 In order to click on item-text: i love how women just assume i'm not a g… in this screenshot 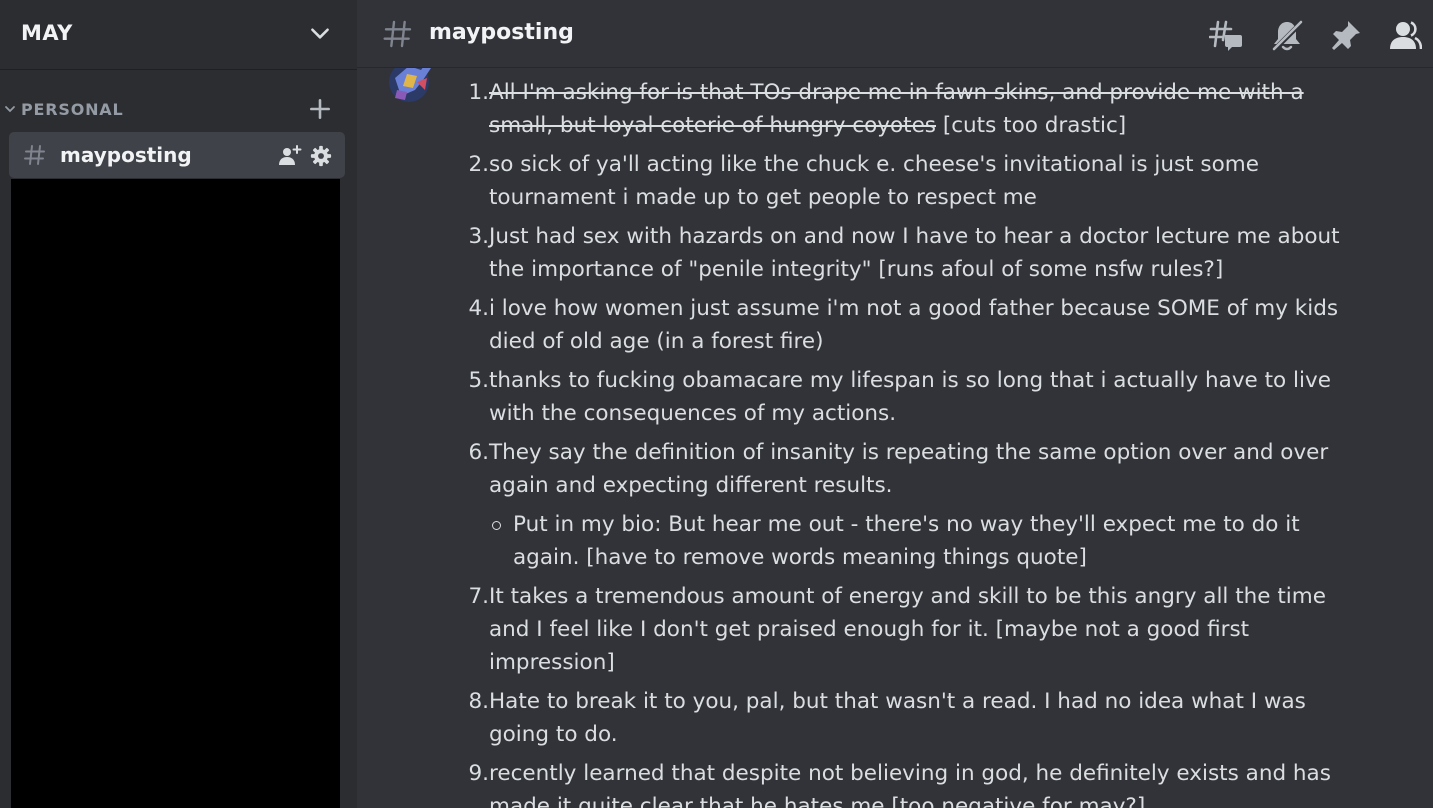, I will do `click(914, 325)`.